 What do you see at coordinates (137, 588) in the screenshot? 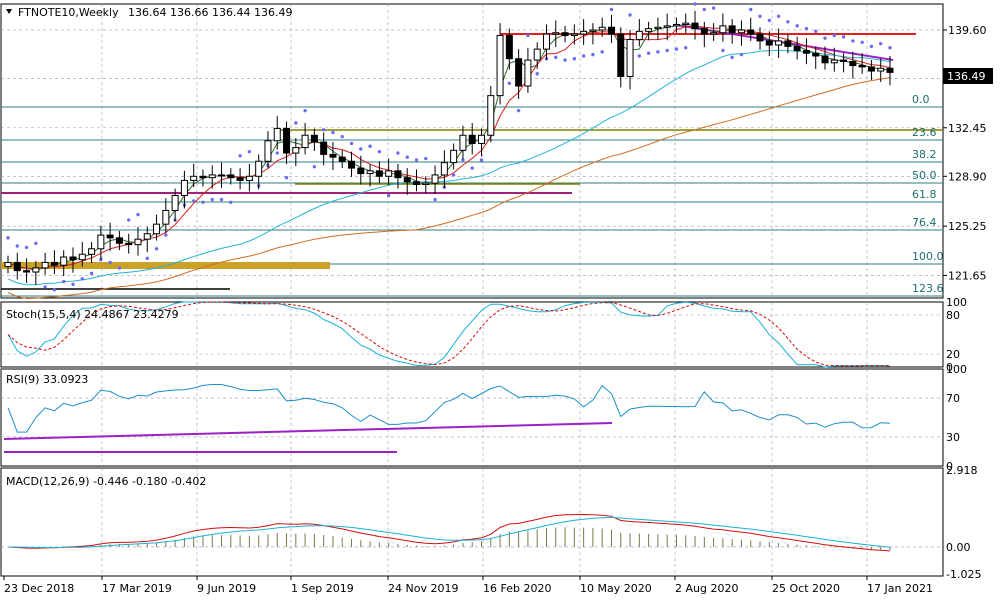
I see `time-tick-label: 17 Mar 2019` at bounding box center [137, 588].